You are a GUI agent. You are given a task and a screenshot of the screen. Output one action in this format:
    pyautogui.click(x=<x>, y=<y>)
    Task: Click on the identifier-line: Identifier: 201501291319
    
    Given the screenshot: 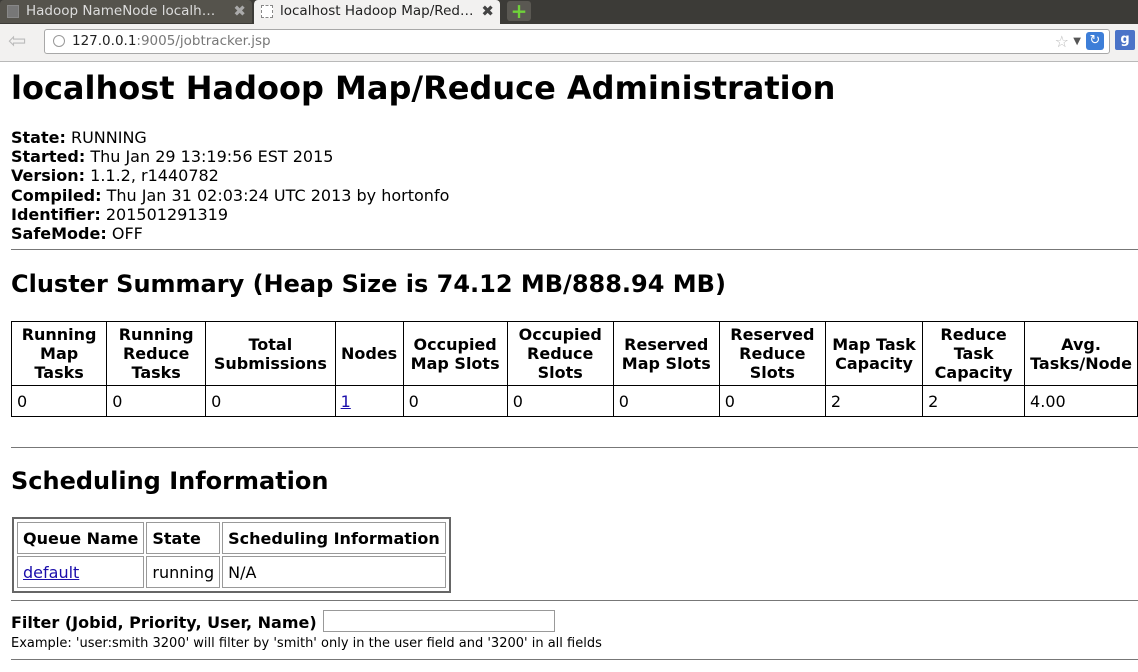 What is the action you would take?
    pyautogui.click(x=120, y=214)
    